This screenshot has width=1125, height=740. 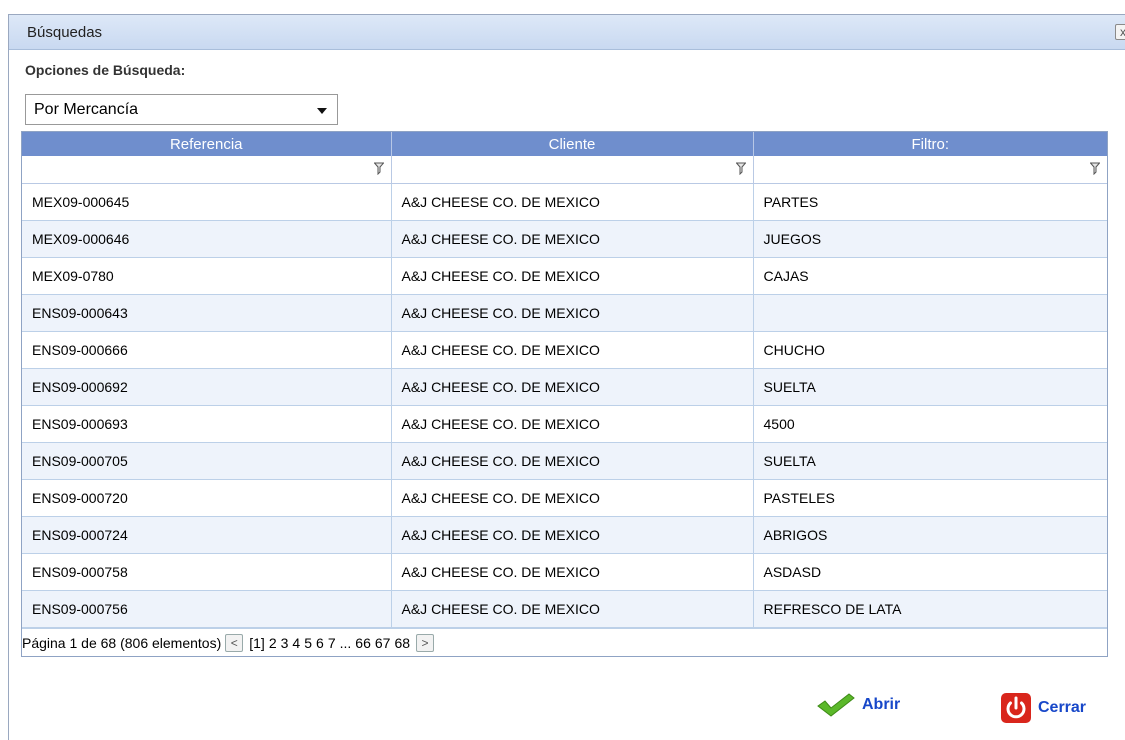 What do you see at coordinates (572, 144) in the screenshot?
I see `column-header-cliente: Cliente` at bounding box center [572, 144].